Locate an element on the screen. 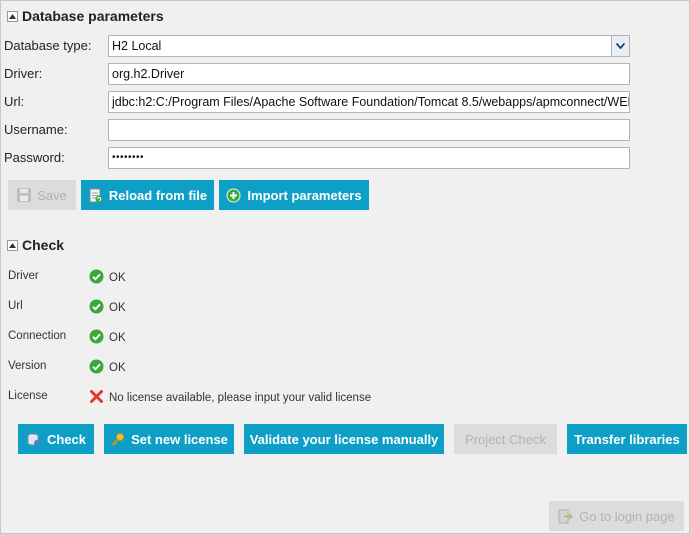 Image resolution: width=690 pixels, height=534 pixels. driver-field: org.h2.Driver is located at coordinates (369, 74).